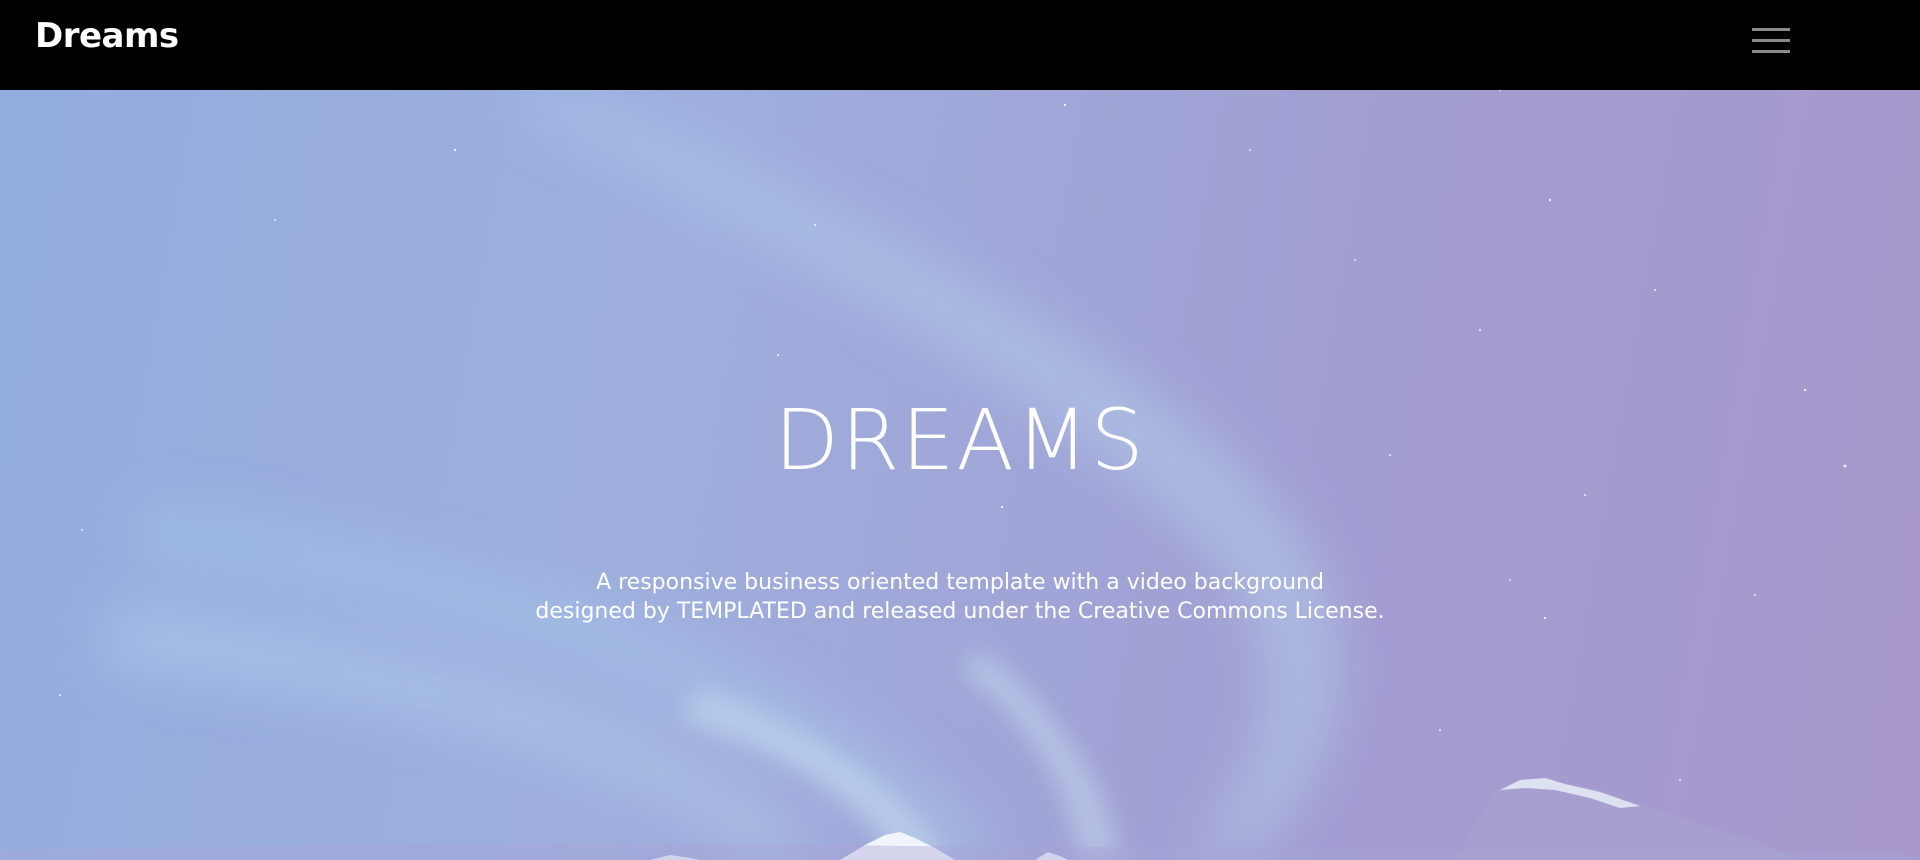 The width and height of the screenshot is (1920, 860). Describe the element at coordinates (107, 36) in the screenshot. I see `site-logo: Dreams` at that location.